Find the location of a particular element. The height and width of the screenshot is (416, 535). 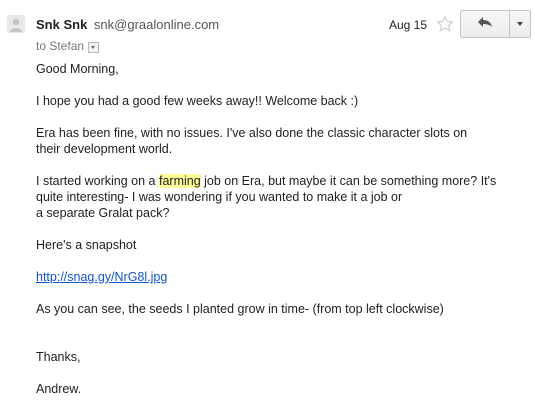

reply-button is located at coordinates (485, 24).